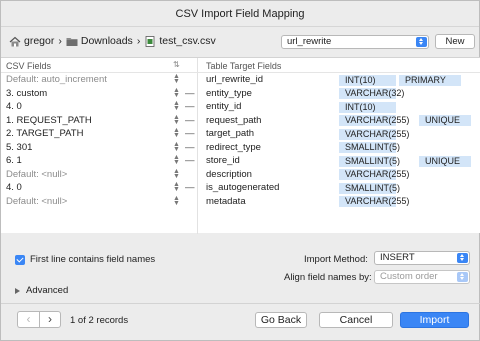  Describe the element at coordinates (176, 64) in the screenshot. I see `sort-arrows-icon: ⇅` at that location.